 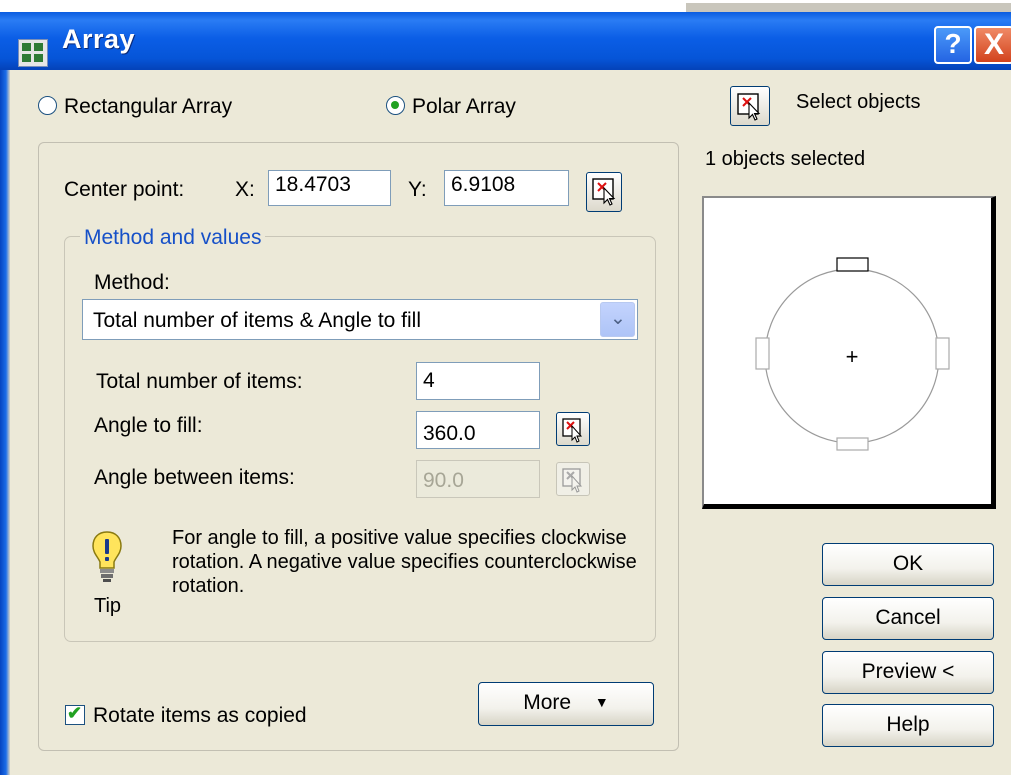 I want to click on center-x-input: 18.4703, so click(x=329, y=188).